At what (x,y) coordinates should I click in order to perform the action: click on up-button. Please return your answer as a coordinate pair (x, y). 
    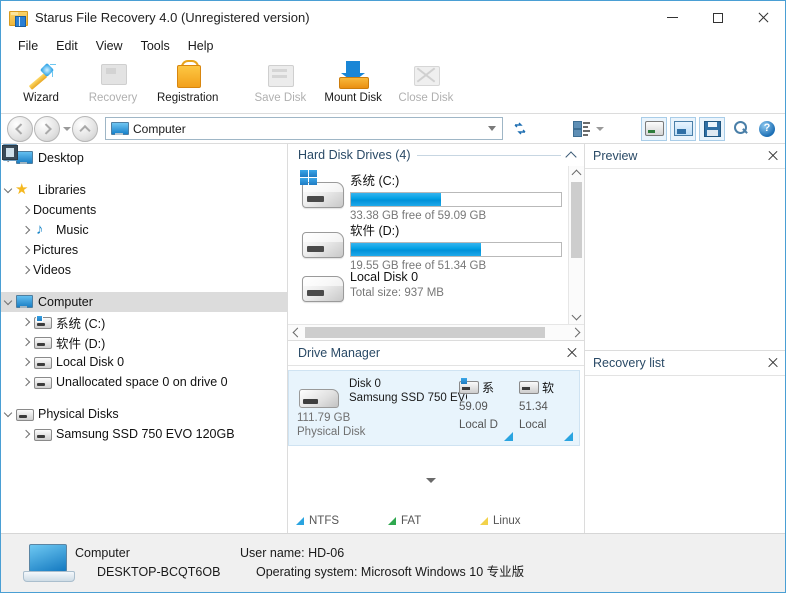
    Looking at the image, I should click on (85, 128).